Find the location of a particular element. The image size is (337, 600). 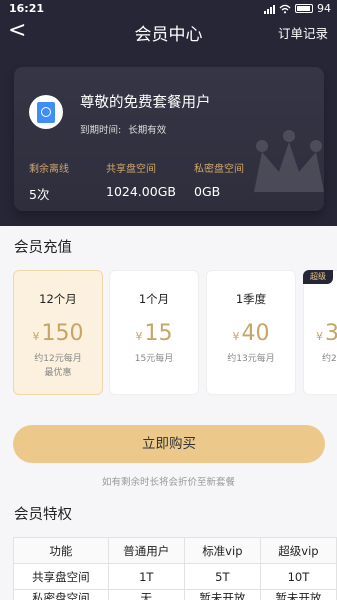

table-row: 私密盘空间 无 暂未开放 暂未开放 is located at coordinates (175, 594).